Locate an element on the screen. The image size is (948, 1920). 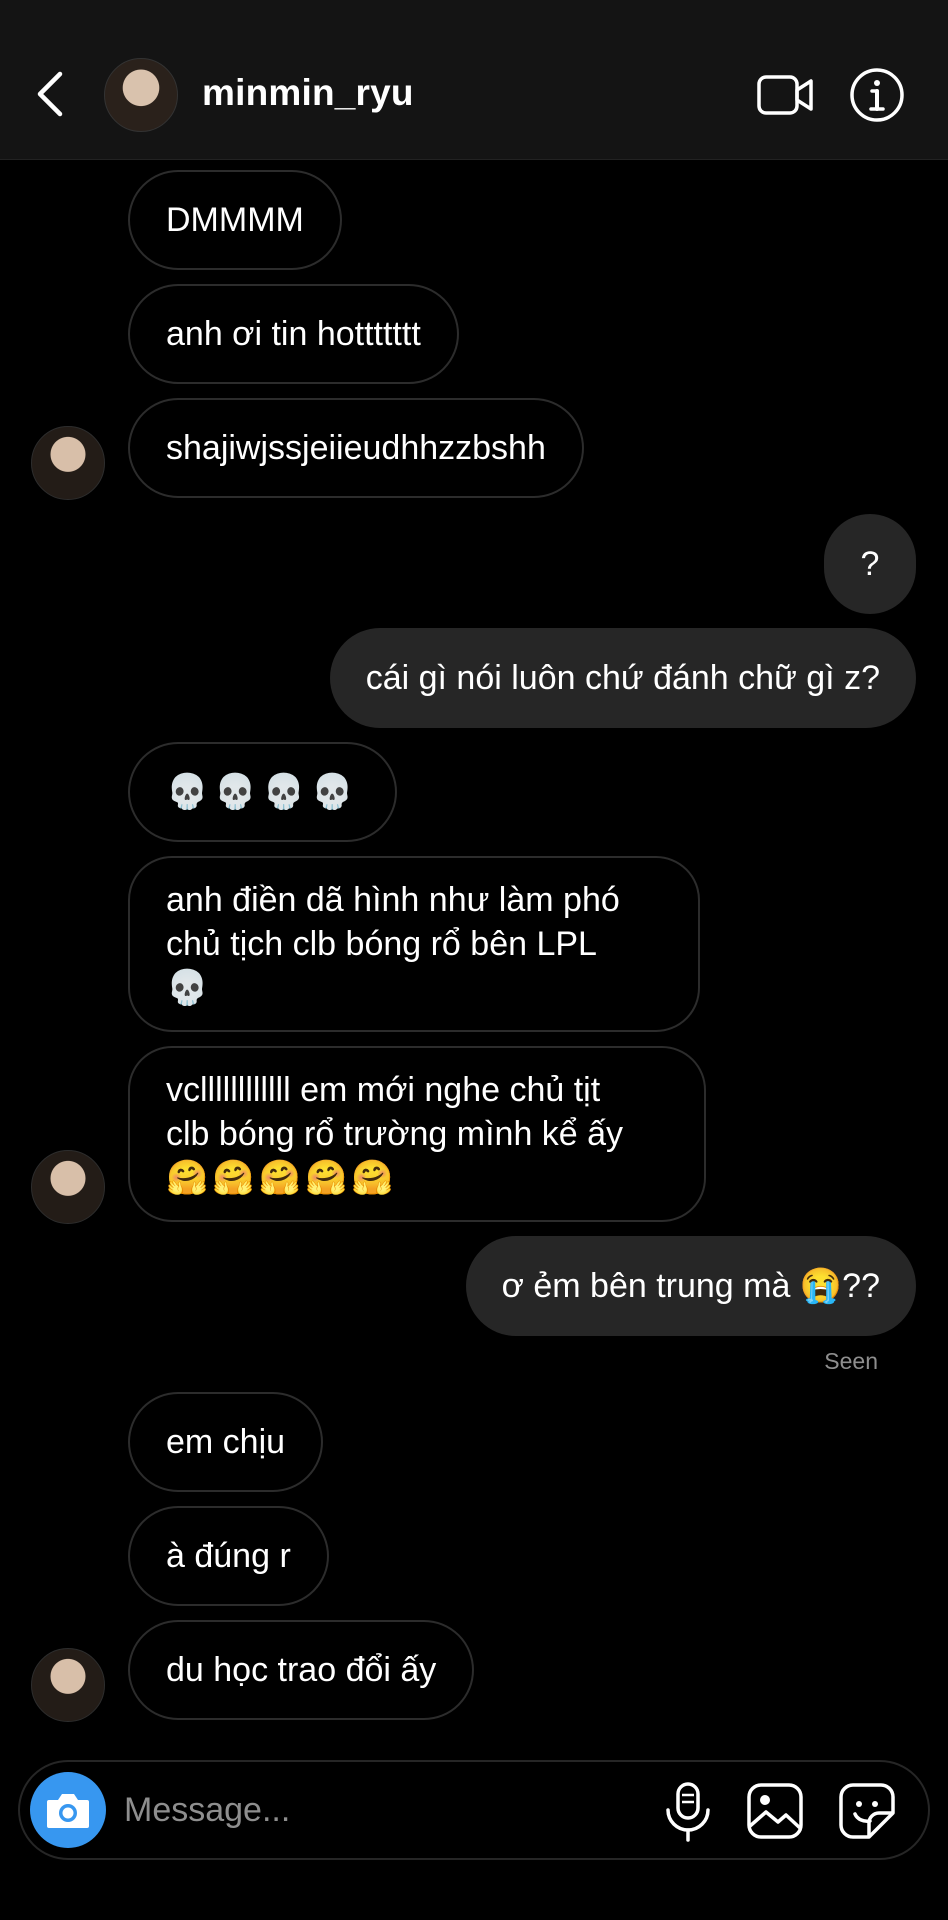
message-text: cái gì nói luôn chứ đánh chữ gì z? is located at coordinates (622, 678).